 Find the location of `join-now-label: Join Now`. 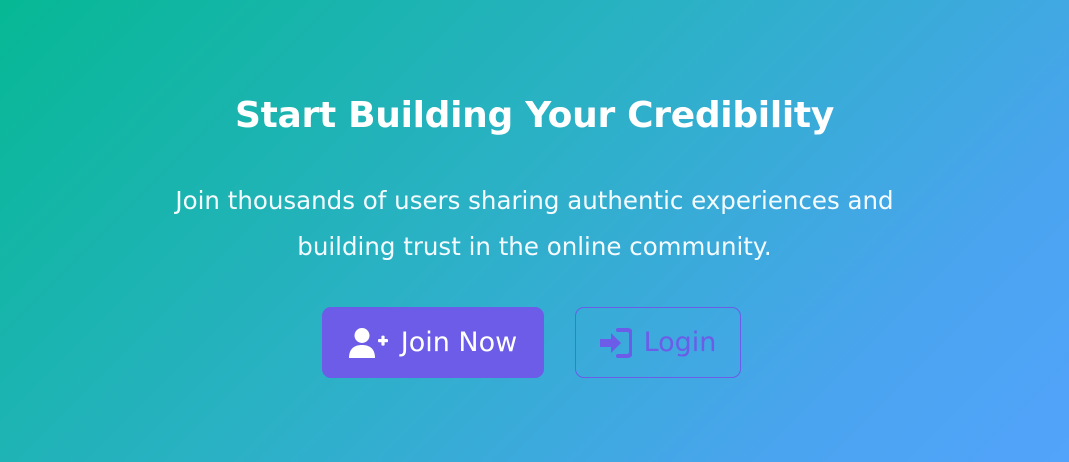

join-now-label: Join Now is located at coordinates (459, 342).